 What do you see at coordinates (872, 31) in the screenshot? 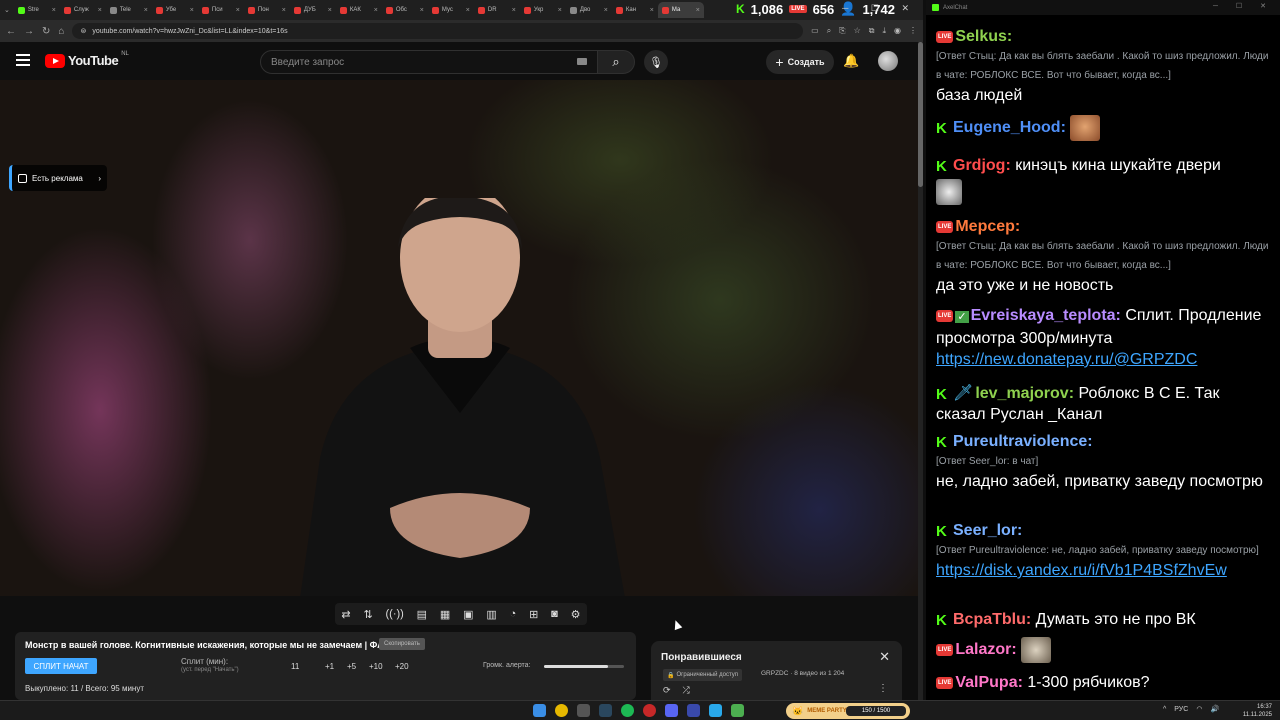
I see `extension-icon: ⧉` at bounding box center [872, 31].